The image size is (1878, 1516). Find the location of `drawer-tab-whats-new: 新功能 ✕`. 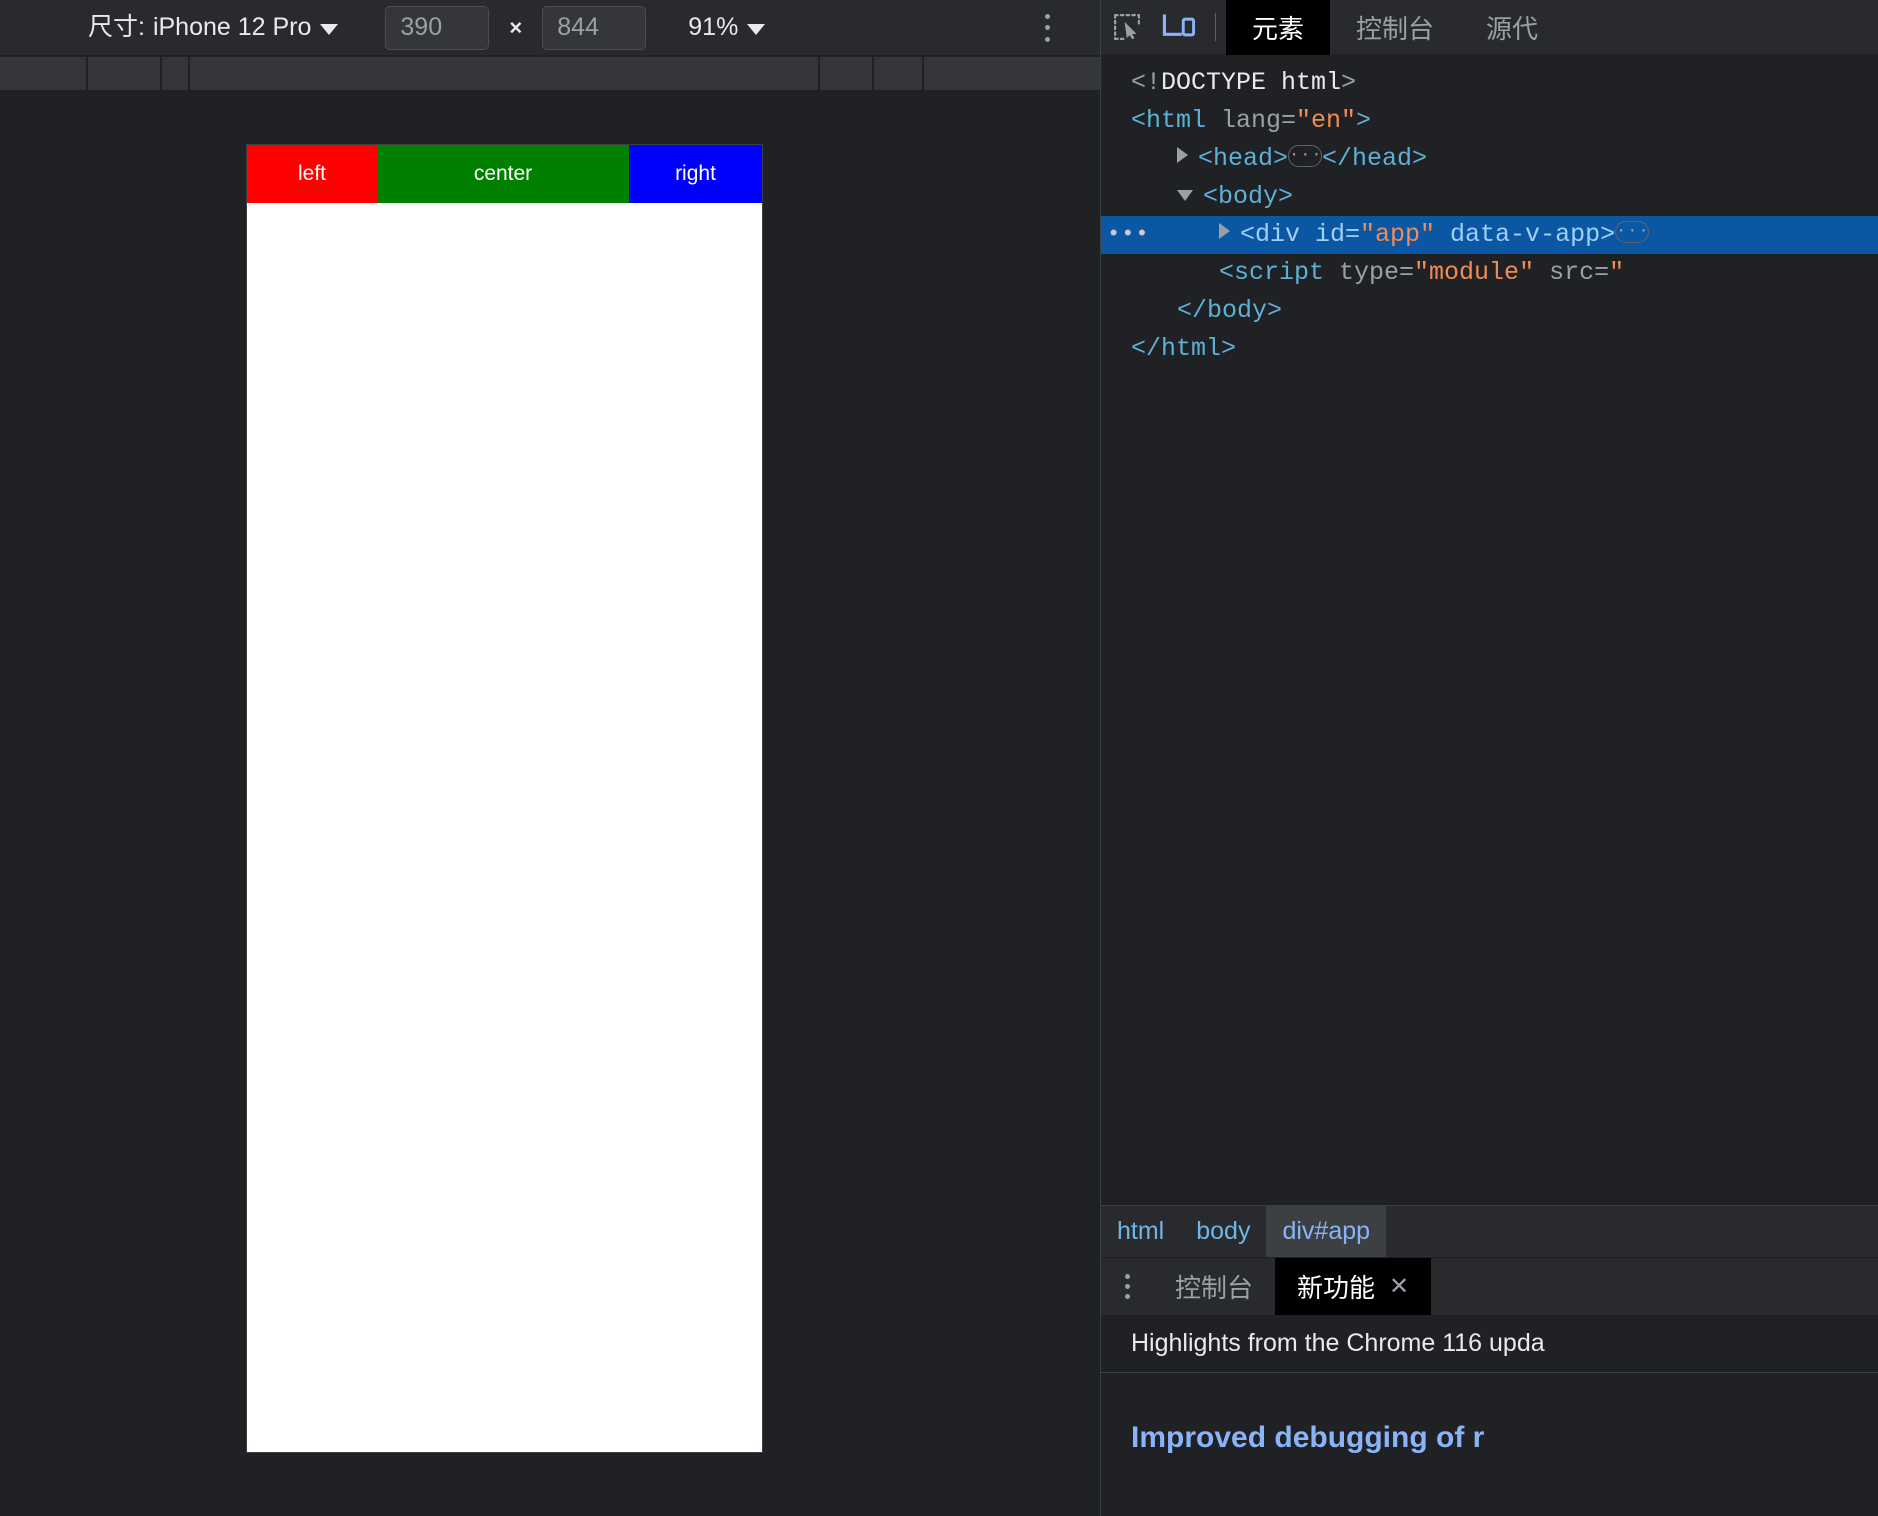

drawer-tab-whats-new: 新功能 ✕ is located at coordinates (1353, 1286).